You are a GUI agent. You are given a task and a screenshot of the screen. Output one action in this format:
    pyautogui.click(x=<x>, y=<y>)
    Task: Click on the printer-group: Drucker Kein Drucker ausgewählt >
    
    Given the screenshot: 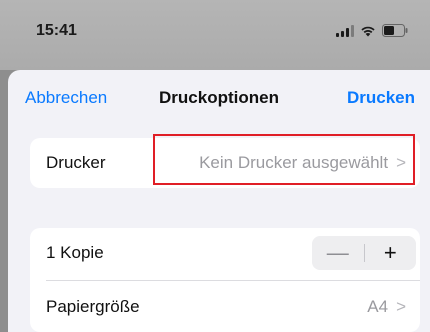 What is the action you would take?
    pyautogui.click(x=225, y=161)
    